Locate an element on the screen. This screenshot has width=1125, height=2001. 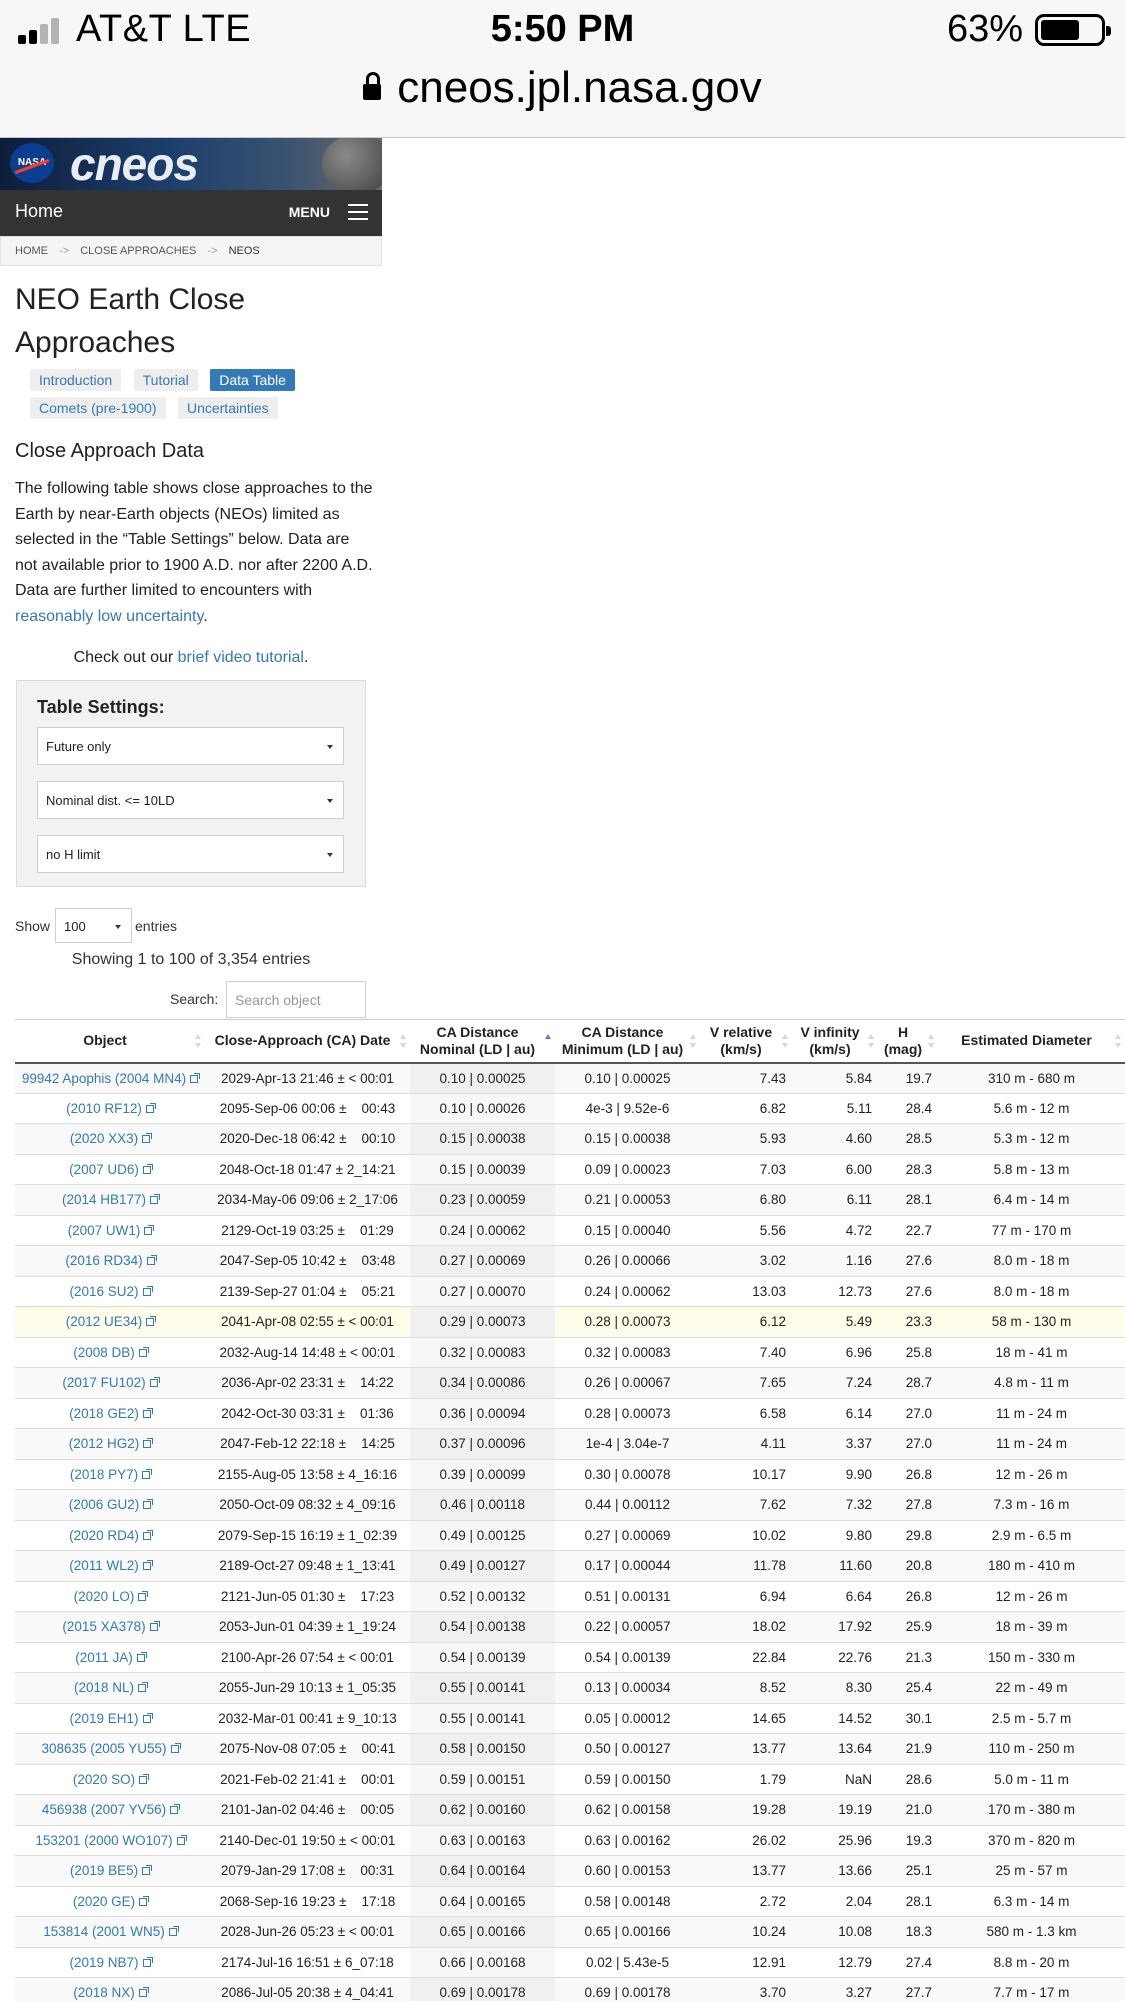
nav-home-link: Home is located at coordinates (39, 211).